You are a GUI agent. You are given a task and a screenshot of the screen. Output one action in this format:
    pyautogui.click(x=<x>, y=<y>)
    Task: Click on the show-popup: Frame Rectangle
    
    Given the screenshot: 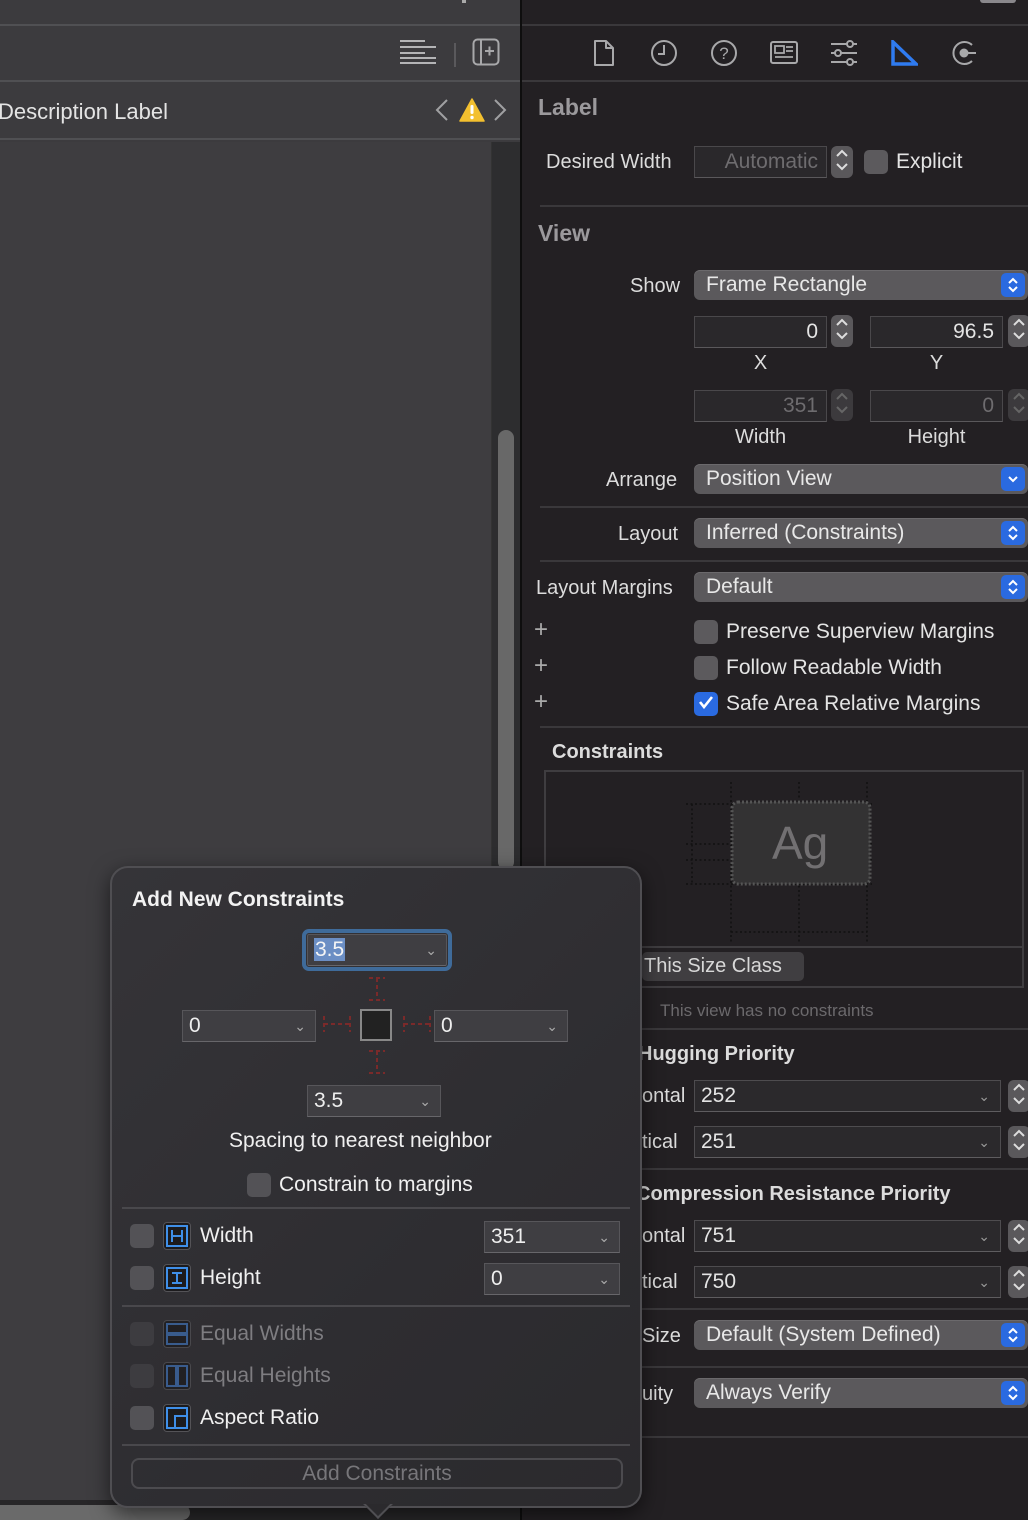 What is the action you would take?
    pyautogui.click(x=861, y=285)
    